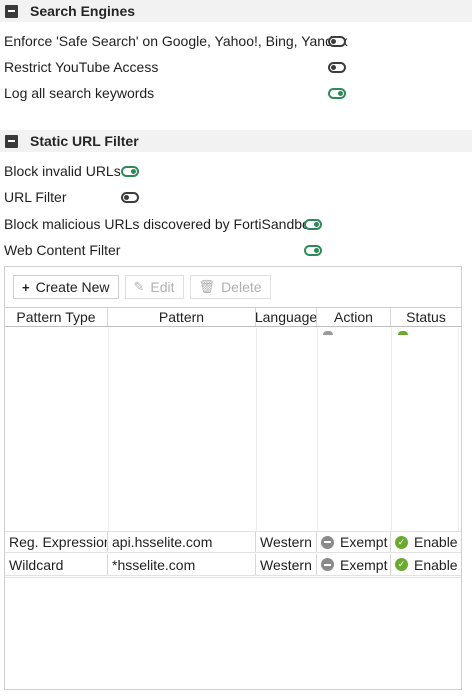 The height and width of the screenshot is (697, 474). I want to click on column-header-pattern: Pattern, so click(182, 317).